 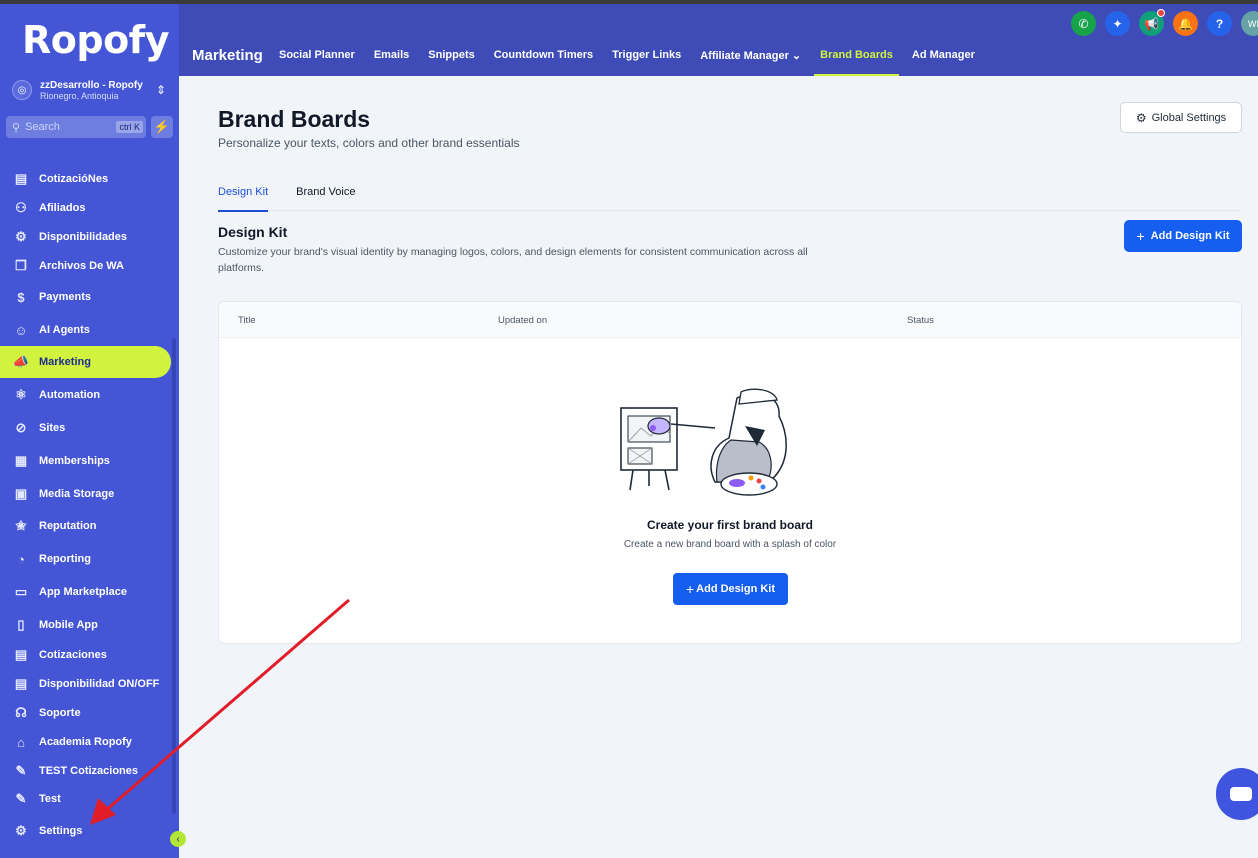 I want to click on sidebar-item-label: Reporting, so click(x=65, y=559).